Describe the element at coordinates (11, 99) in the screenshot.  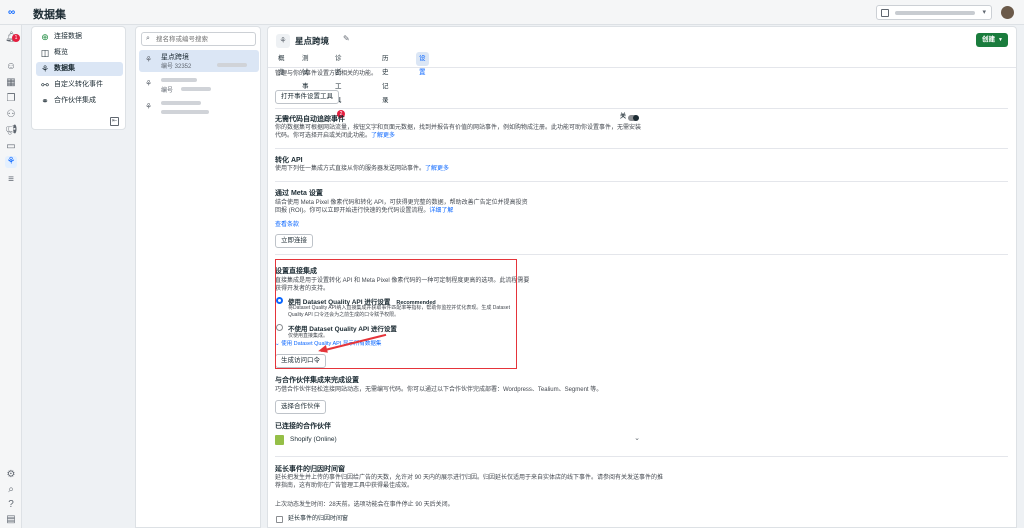
I see `pages-icon: ❐` at that location.